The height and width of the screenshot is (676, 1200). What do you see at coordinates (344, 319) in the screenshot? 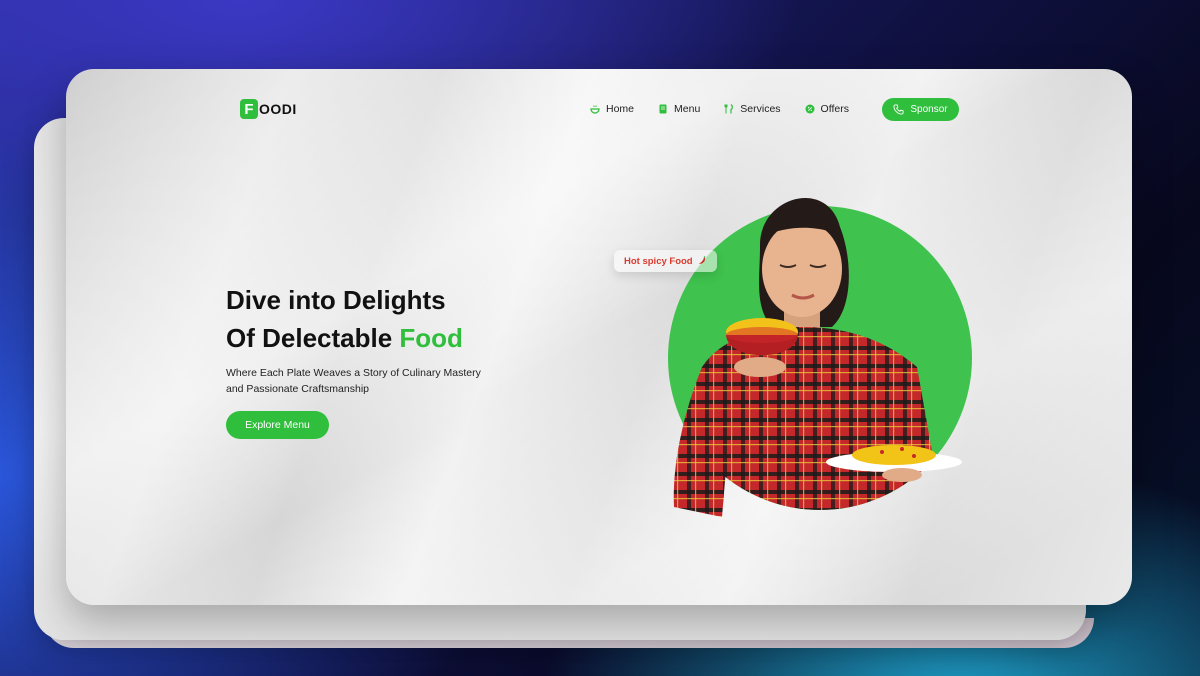
I see `hero-title: Dive into Delights Of Delectable Food` at bounding box center [344, 319].